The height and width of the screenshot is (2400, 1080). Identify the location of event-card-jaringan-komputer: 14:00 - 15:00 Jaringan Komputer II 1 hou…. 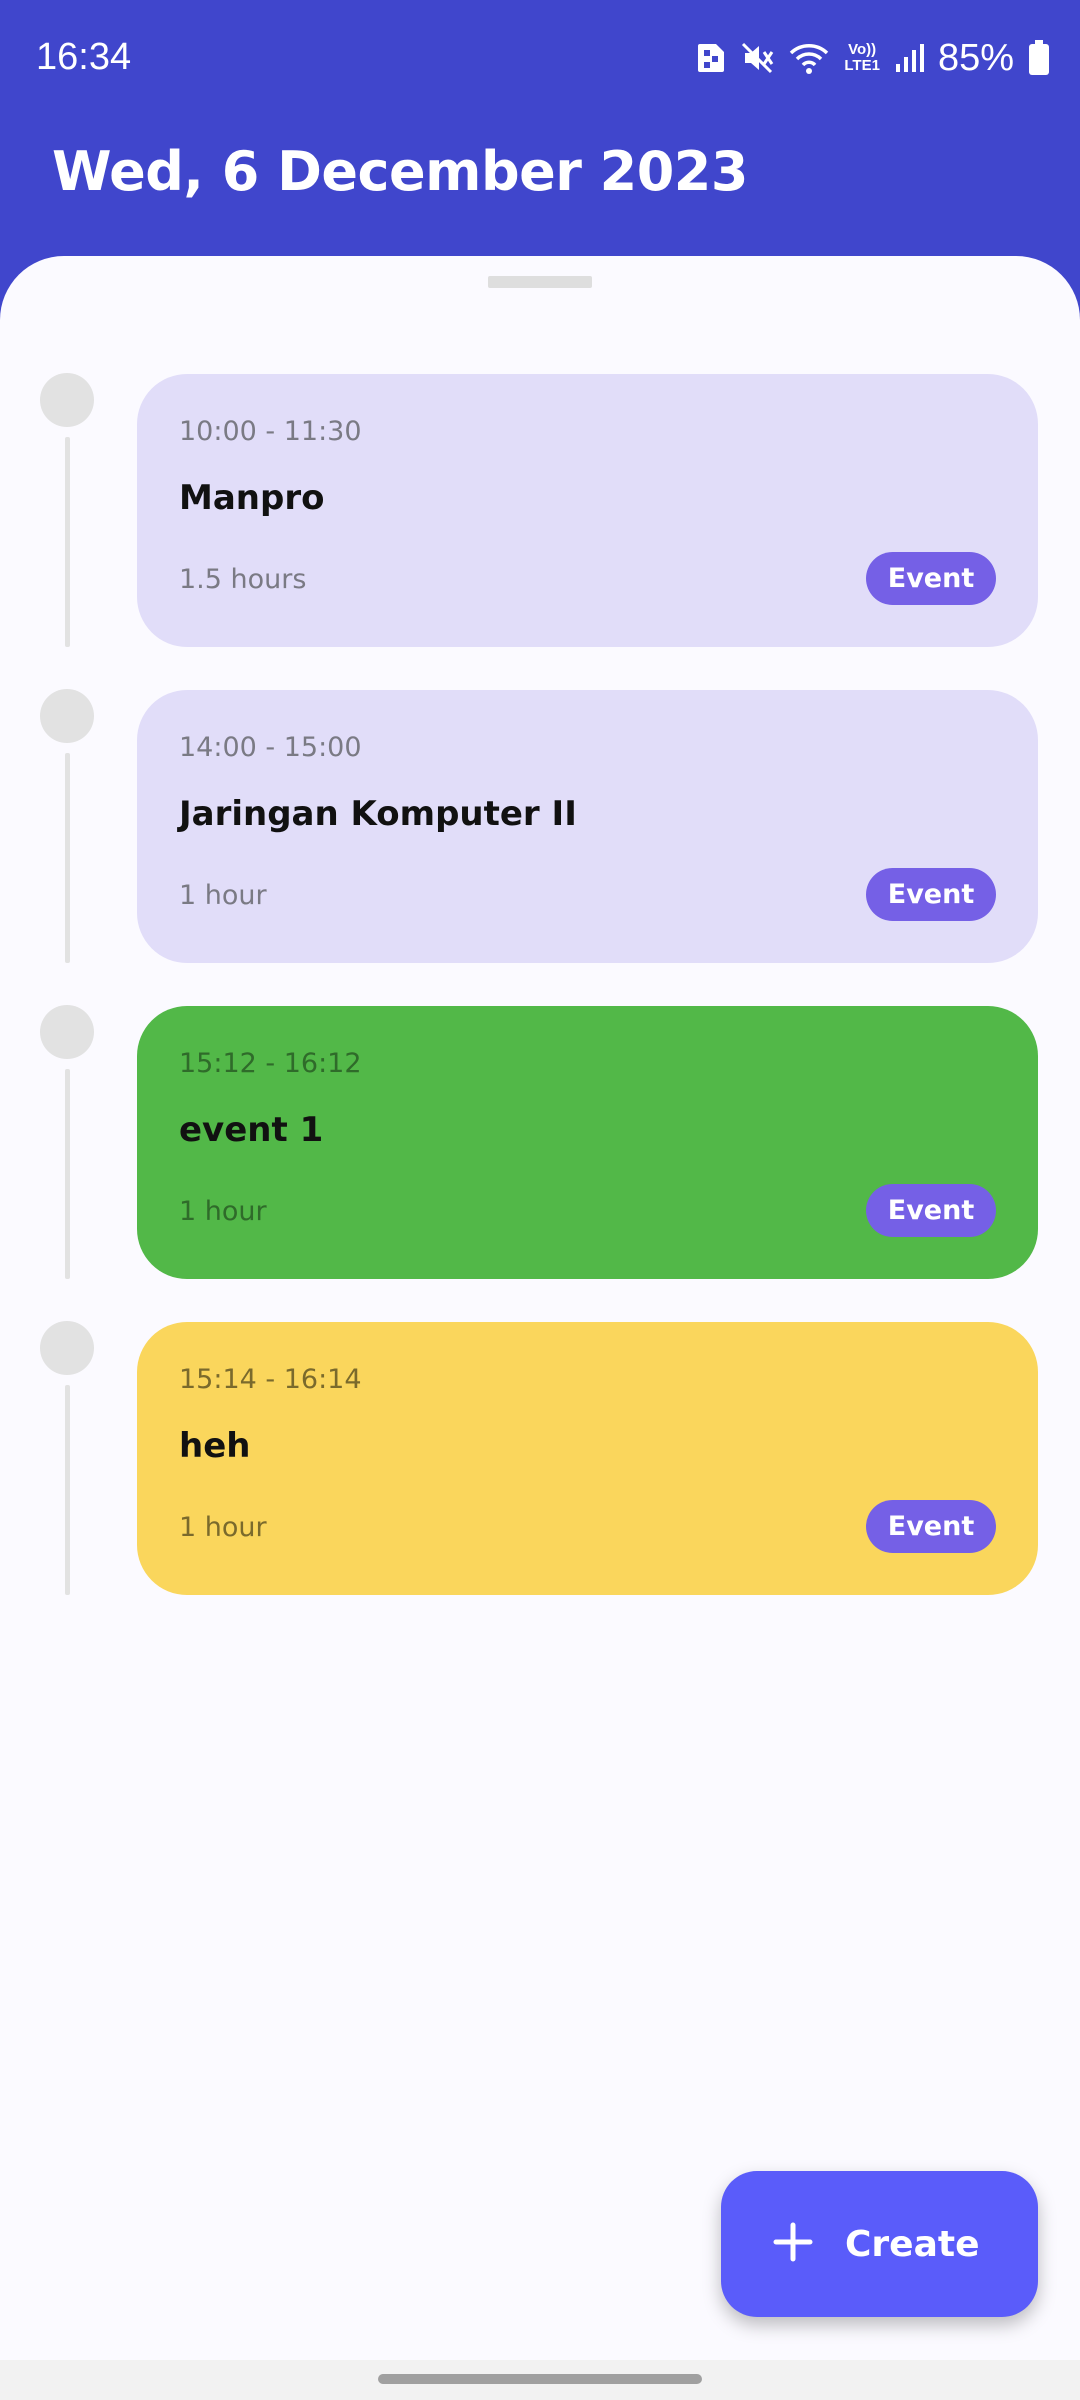
(587, 826).